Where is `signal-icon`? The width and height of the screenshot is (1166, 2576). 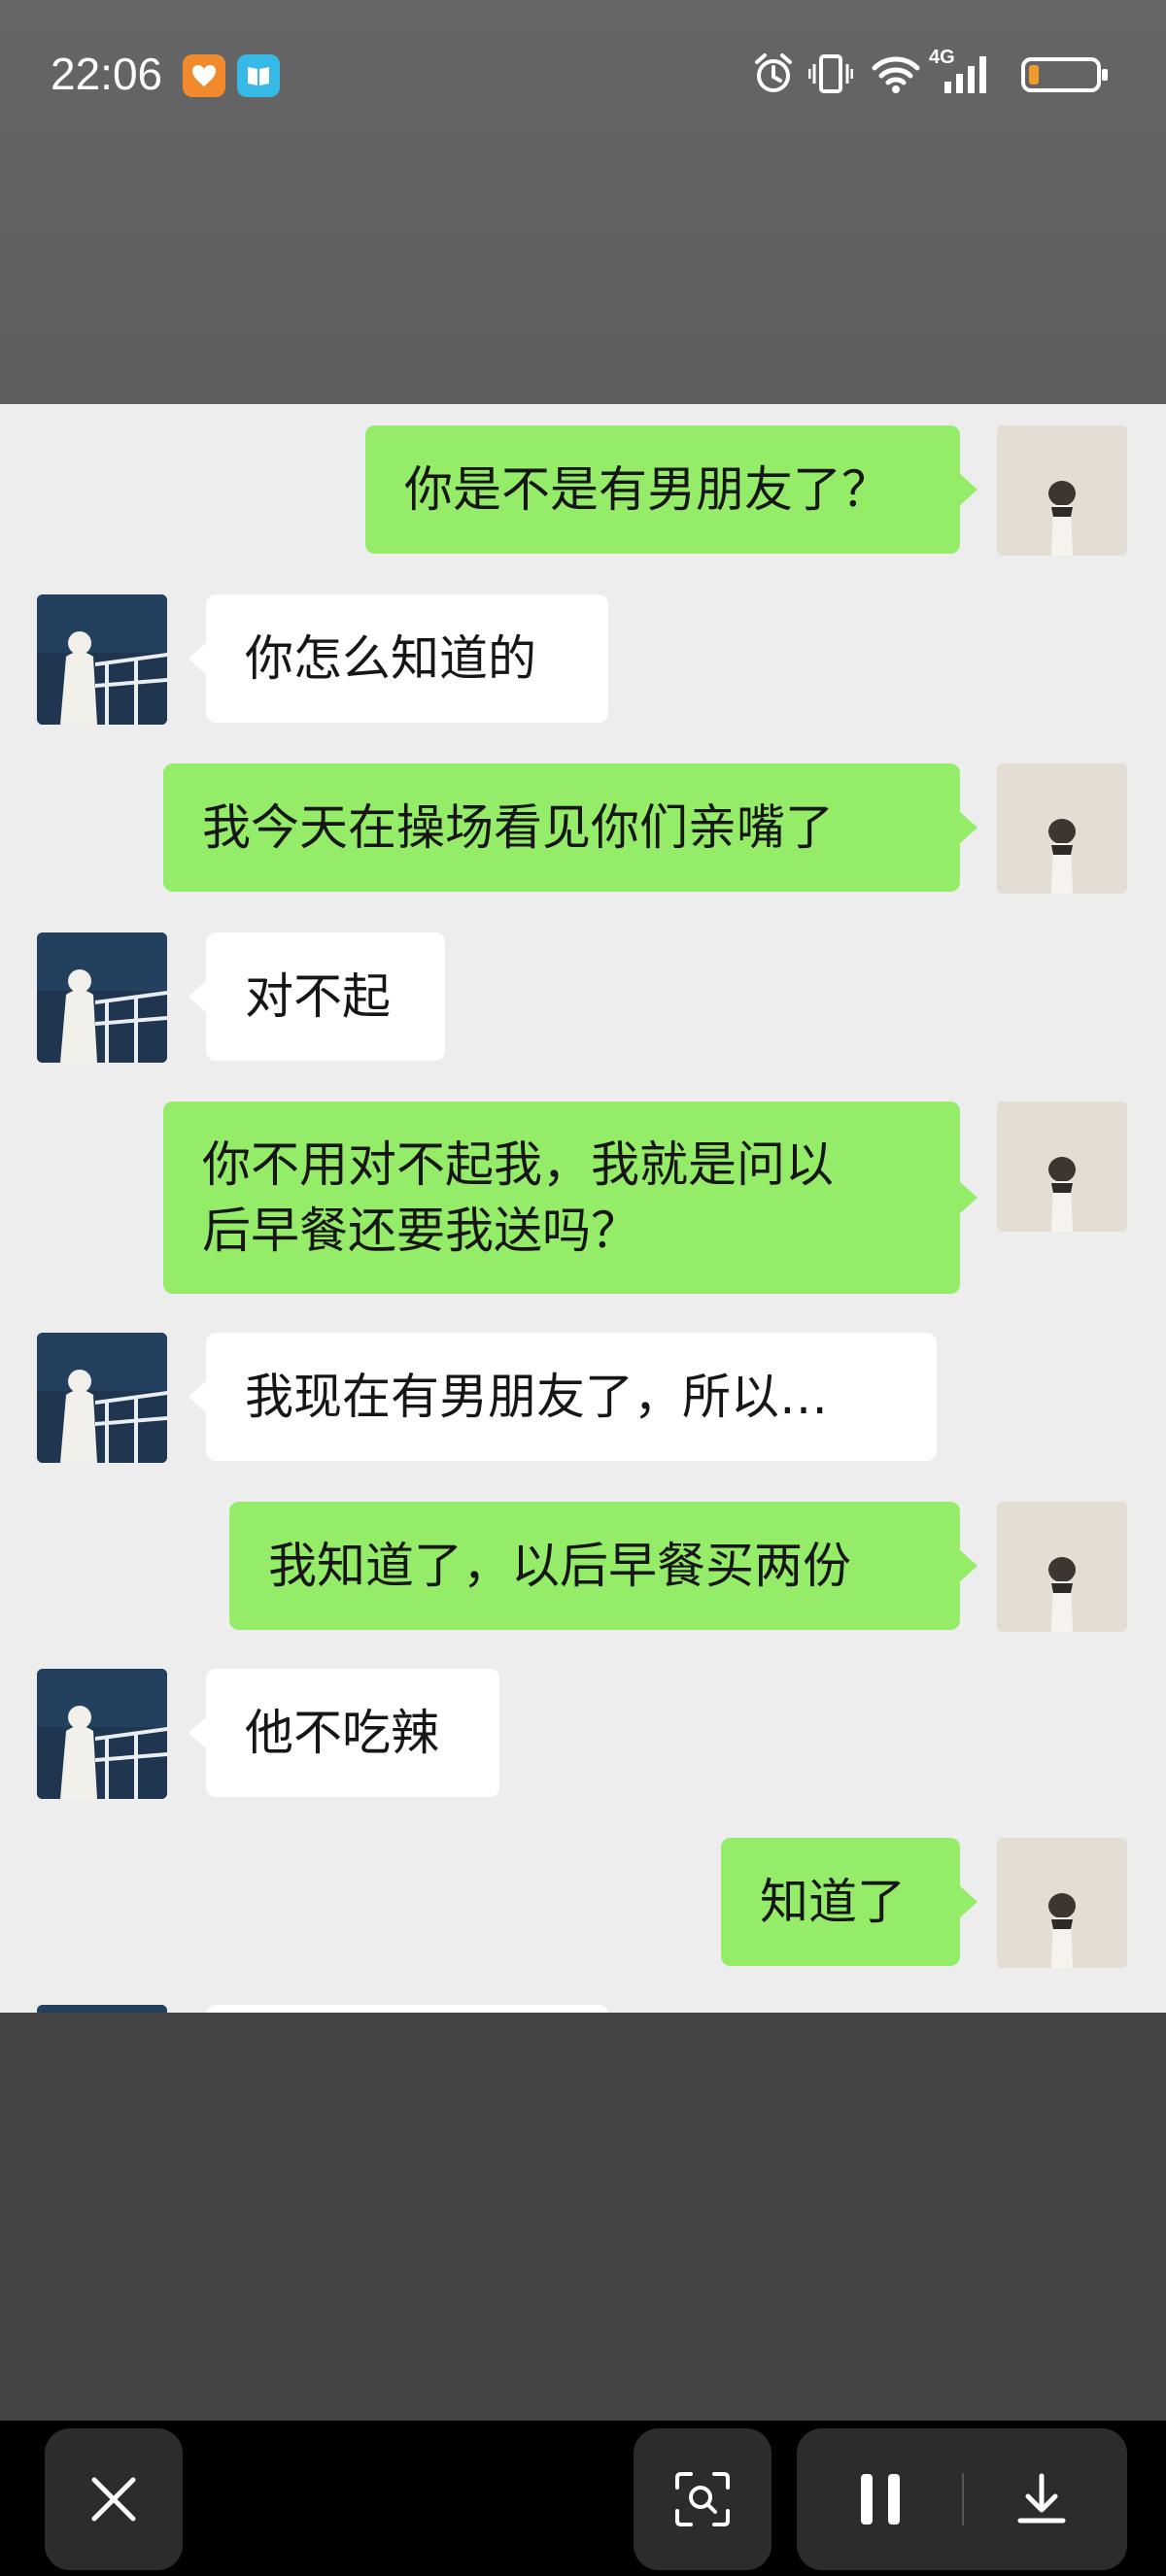
signal-icon is located at coordinates (965, 74).